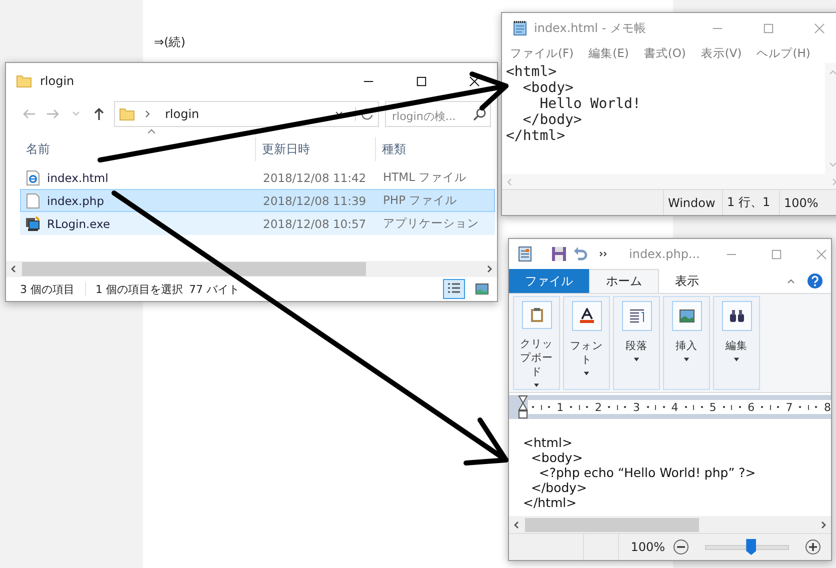 This screenshot has height=568, width=836. I want to click on collapse-ribbon-icon, so click(791, 281).